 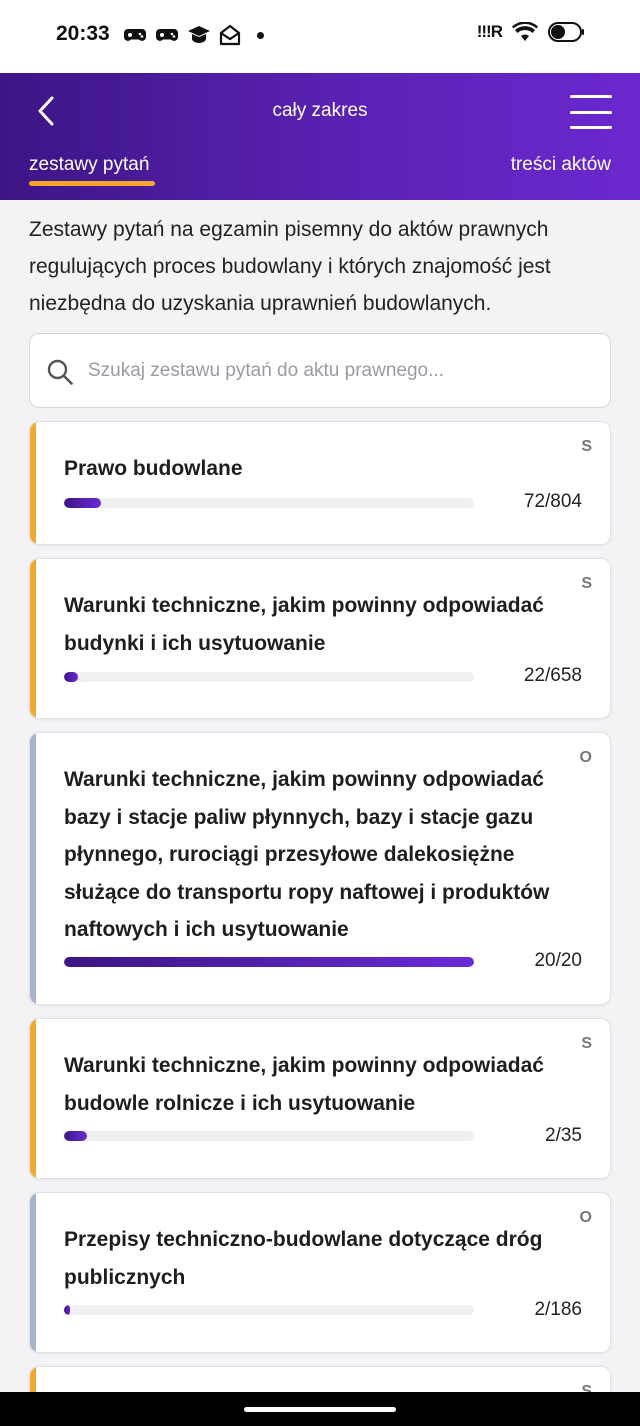 I want to click on progress-count: 2/35, so click(x=563, y=1135).